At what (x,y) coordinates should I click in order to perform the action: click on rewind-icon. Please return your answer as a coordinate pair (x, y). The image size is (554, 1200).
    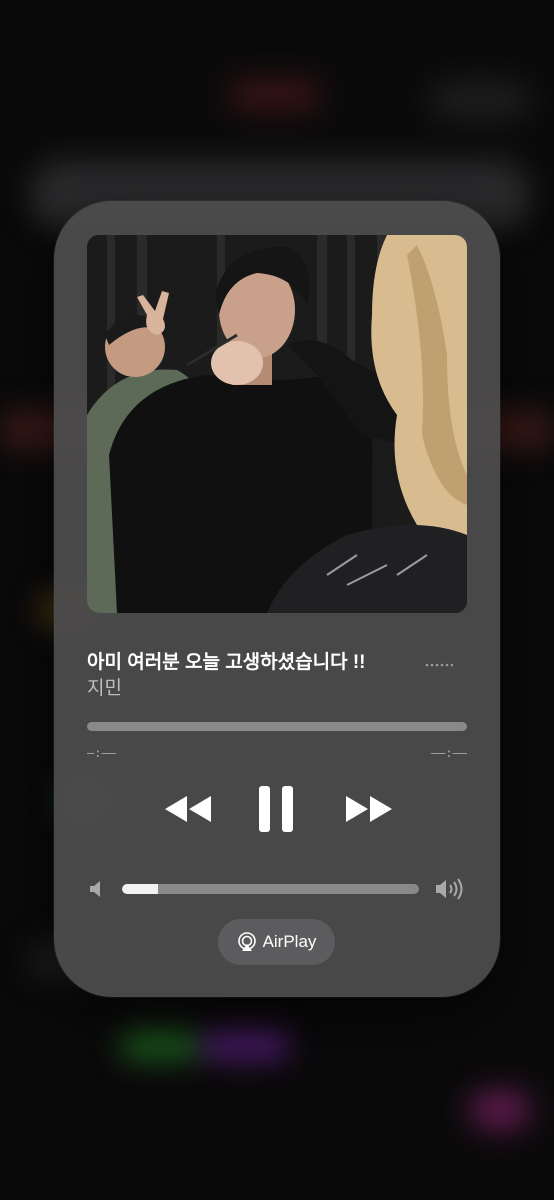
    Looking at the image, I should click on (188, 809).